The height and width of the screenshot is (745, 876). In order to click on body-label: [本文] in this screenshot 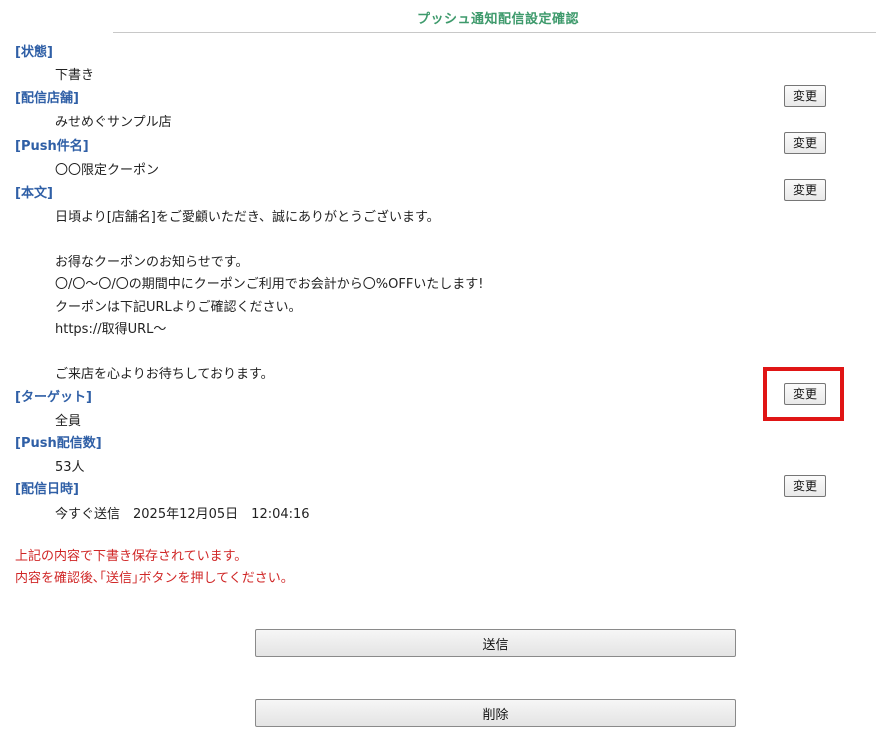, I will do `click(34, 193)`.